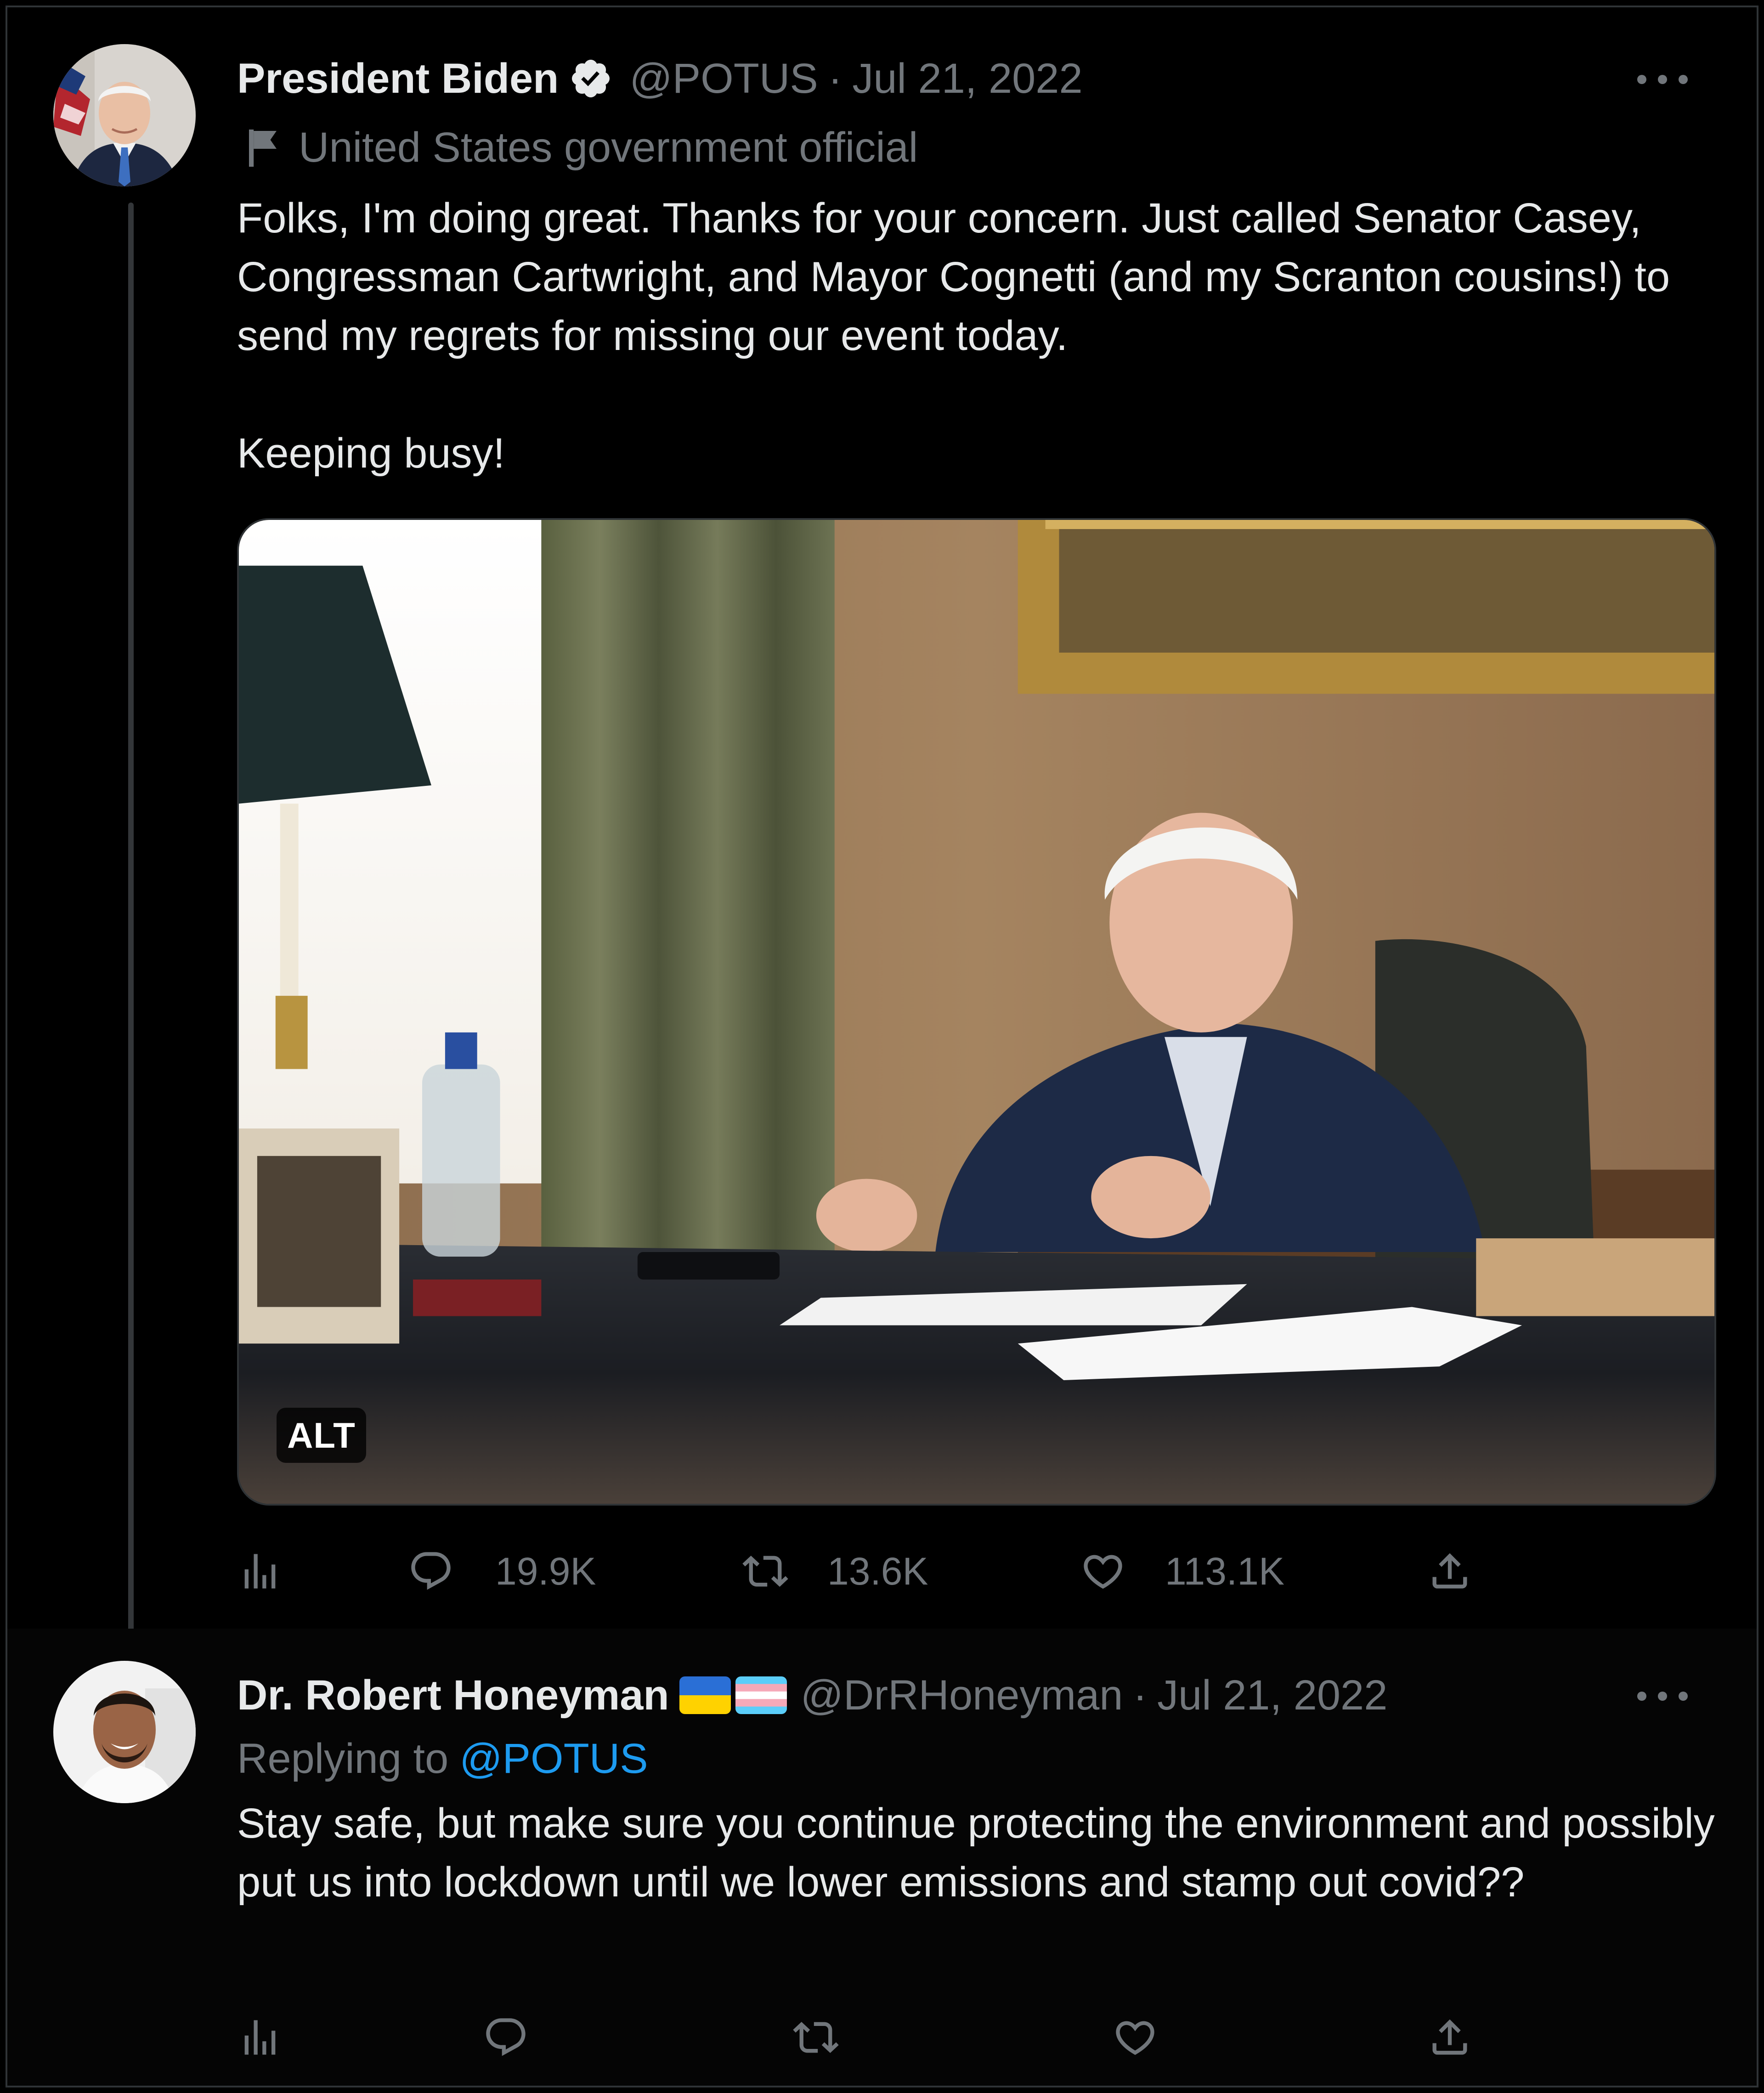 This screenshot has height=2093, width=1764. I want to click on like-button, so click(1135, 2038).